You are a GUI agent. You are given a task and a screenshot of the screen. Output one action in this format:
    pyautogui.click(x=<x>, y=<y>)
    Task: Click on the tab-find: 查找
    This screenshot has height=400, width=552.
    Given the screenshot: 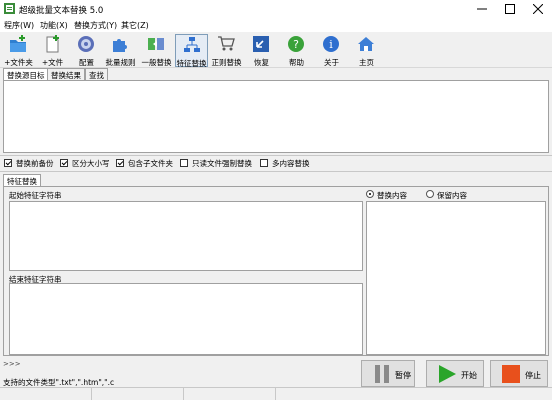 What is the action you would take?
    pyautogui.click(x=96, y=74)
    